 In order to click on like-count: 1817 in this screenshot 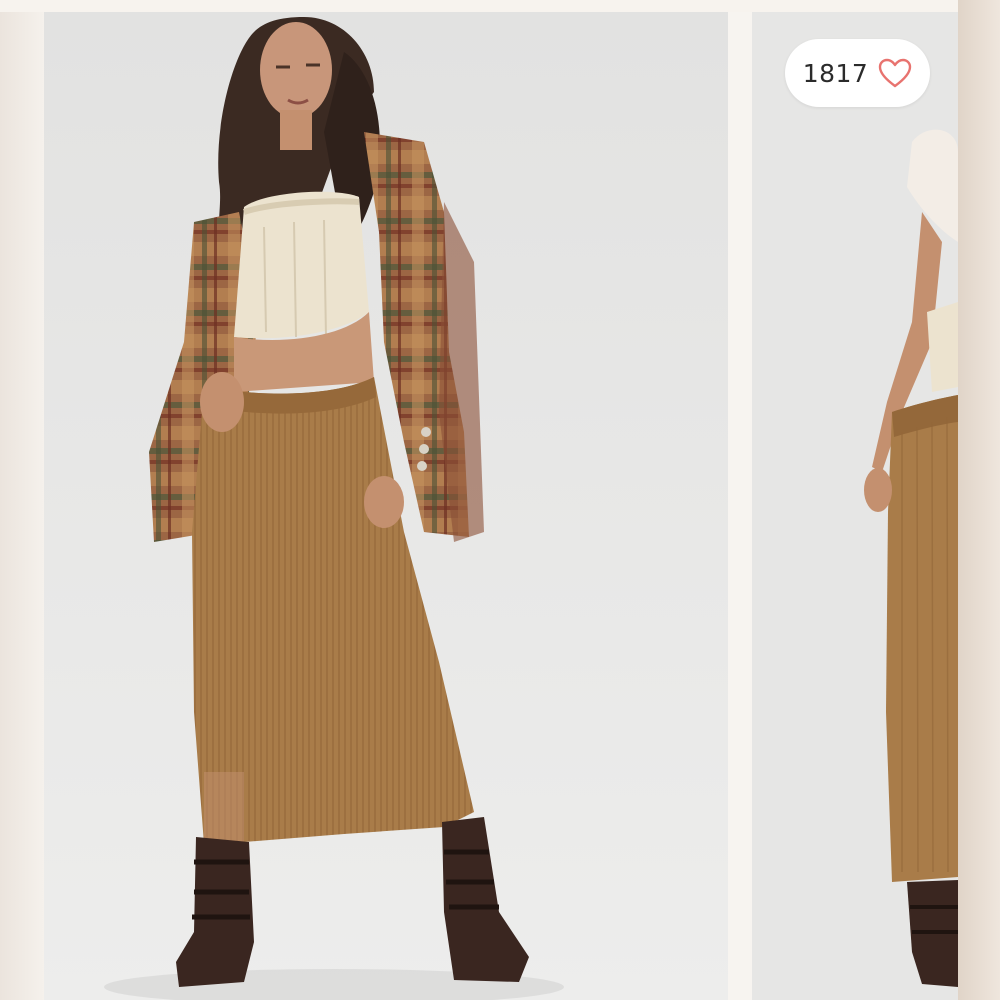, I will do `click(835, 73)`.